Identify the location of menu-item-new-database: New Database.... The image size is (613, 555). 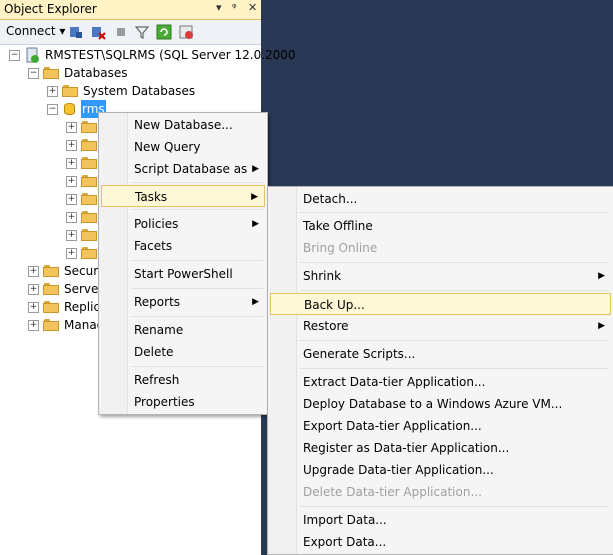
(183, 125).